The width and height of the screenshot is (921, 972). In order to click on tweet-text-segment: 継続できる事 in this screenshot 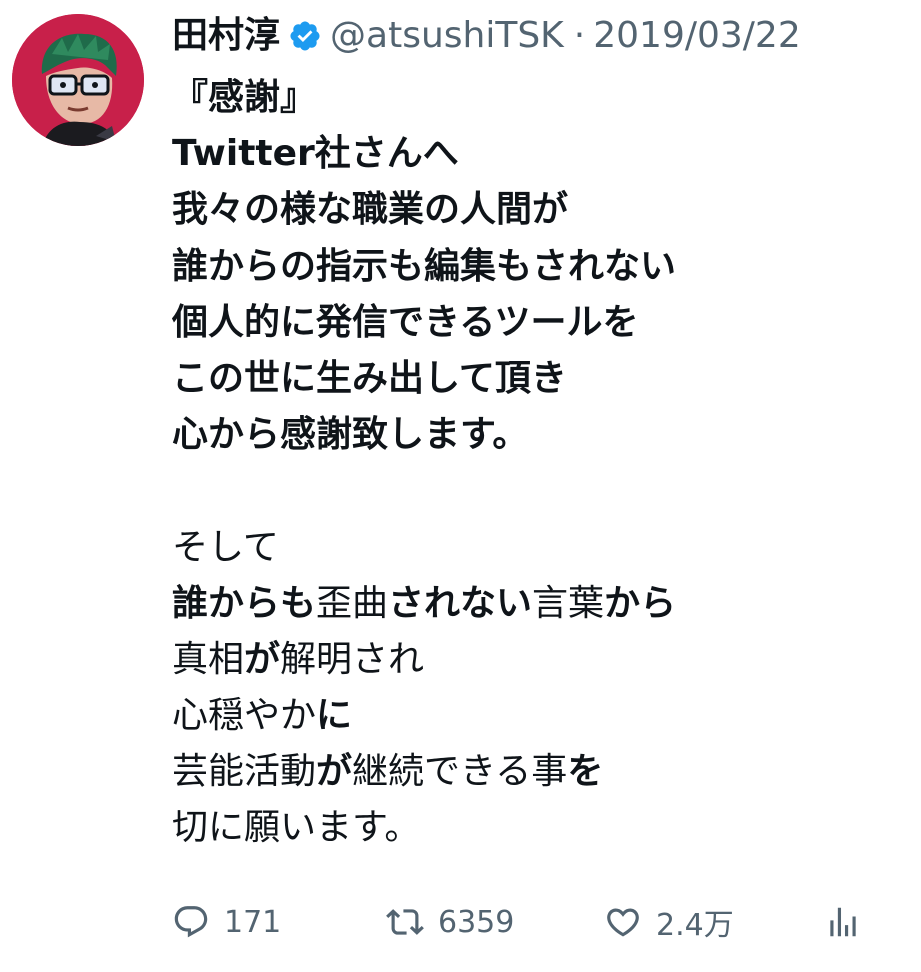, I will do `click(460, 772)`.